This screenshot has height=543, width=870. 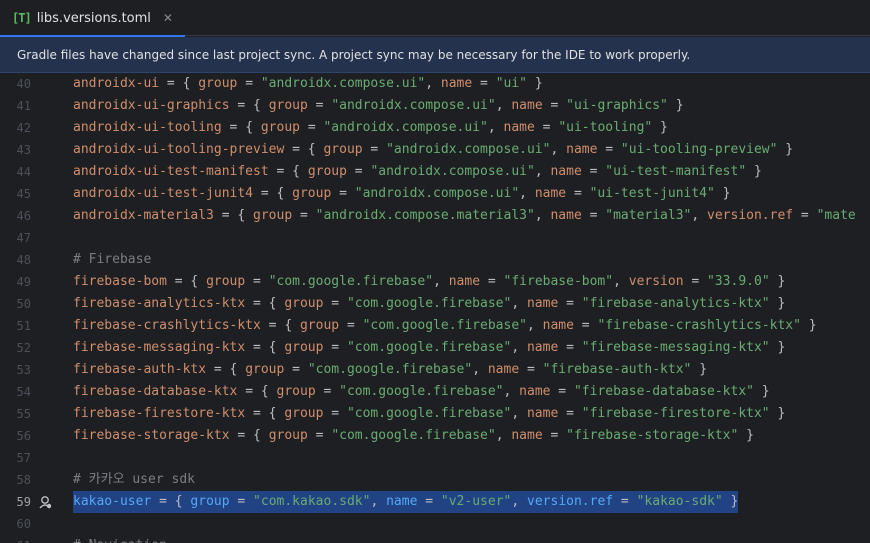 What do you see at coordinates (656, 281) in the screenshot?
I see `toml-key: version` at bounding box center [656, 281].